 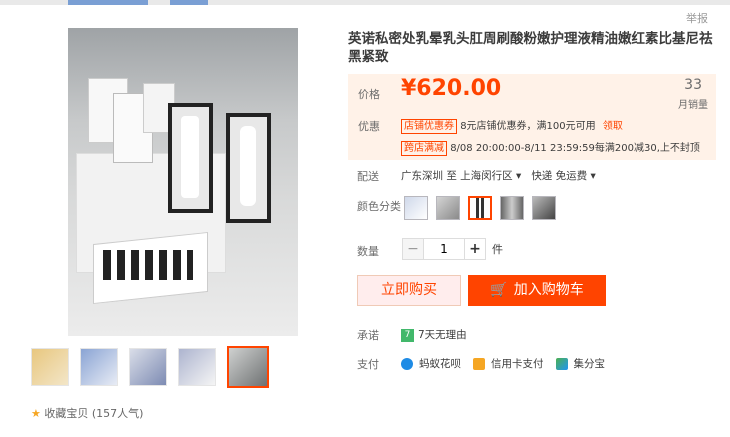 I want to click on top-nav-bar, so click(x=365, y=2).